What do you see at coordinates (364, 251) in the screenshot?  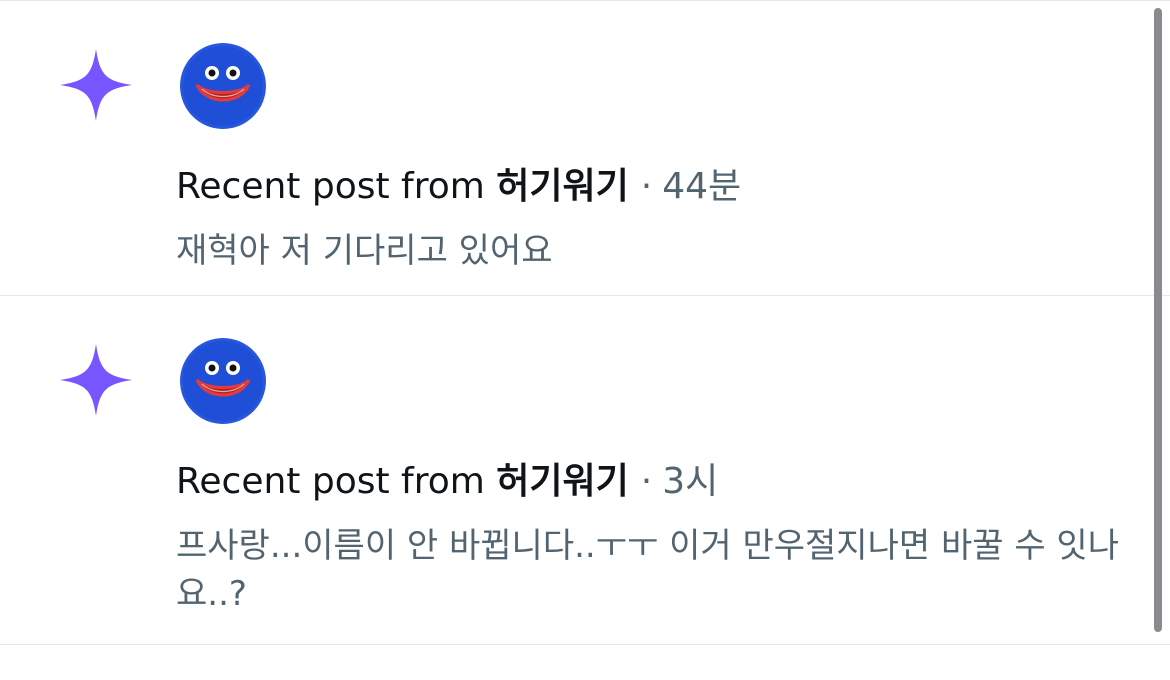 I see `post-snippet: 재혁아 저 기다리고 있어요` at bounding box center [364, 251].